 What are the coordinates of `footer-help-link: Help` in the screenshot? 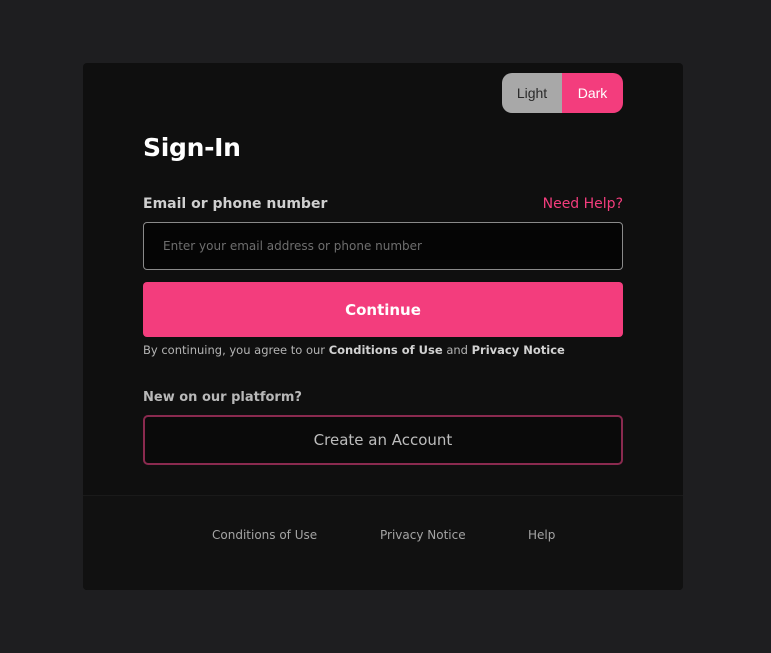 It's located at (541, 535).